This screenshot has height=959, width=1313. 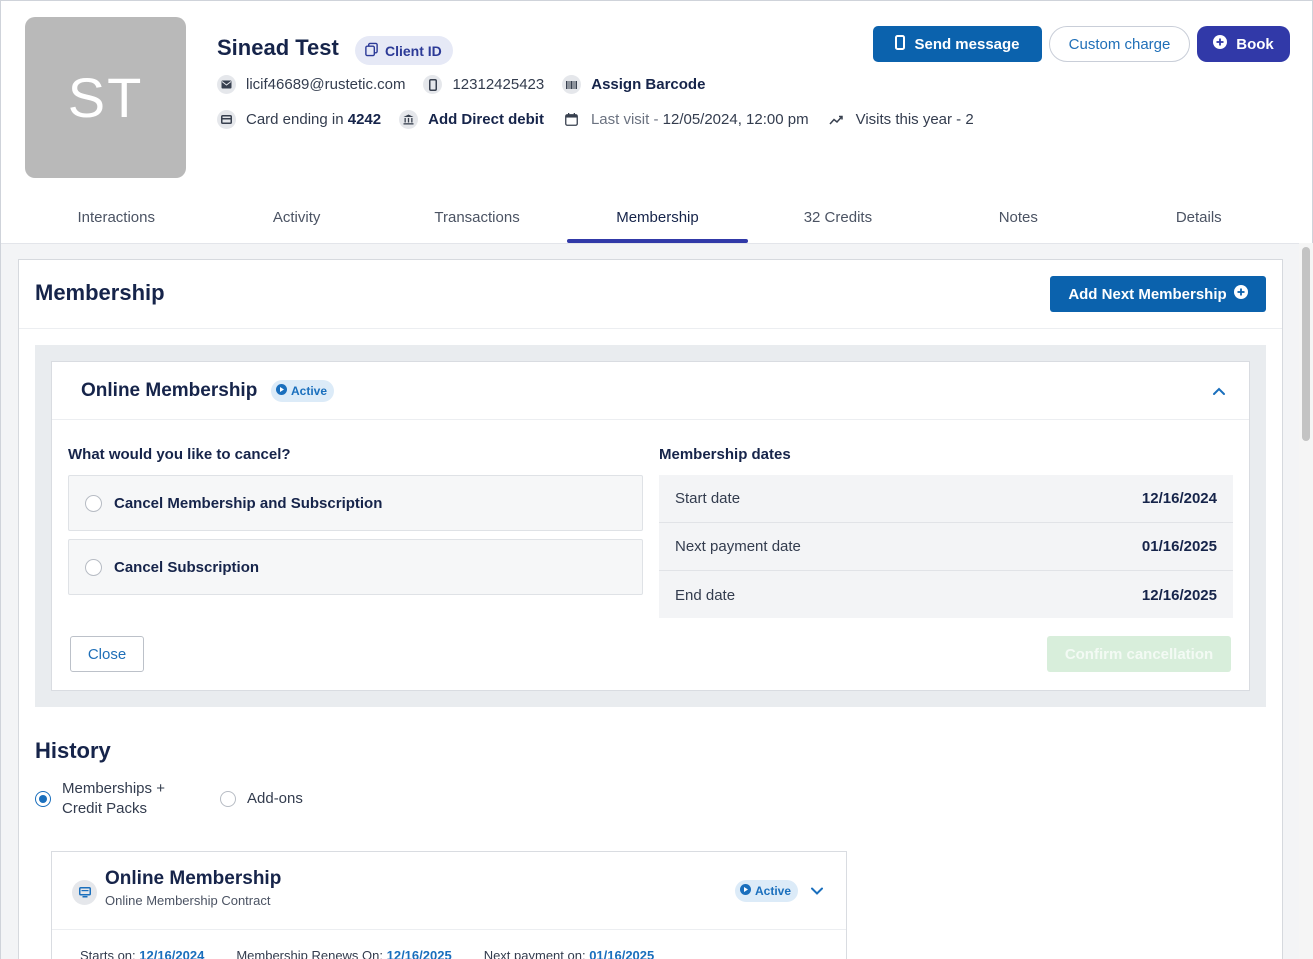 I want to click on tab-interactions: Interactions, so click(x=116, y=218).